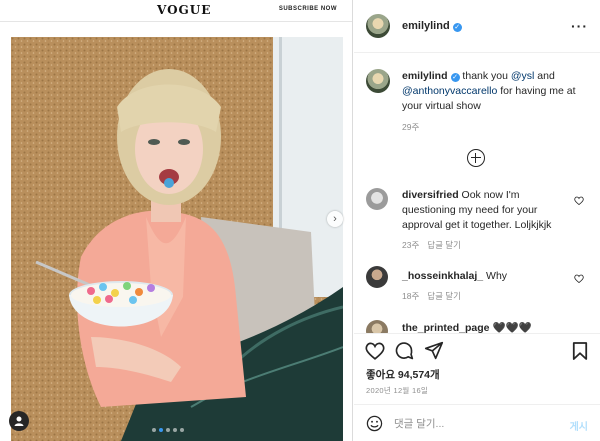  Describe the element at coordinates (404, 351) in the screenshot. I see `comment-bubble-icon` at that location.